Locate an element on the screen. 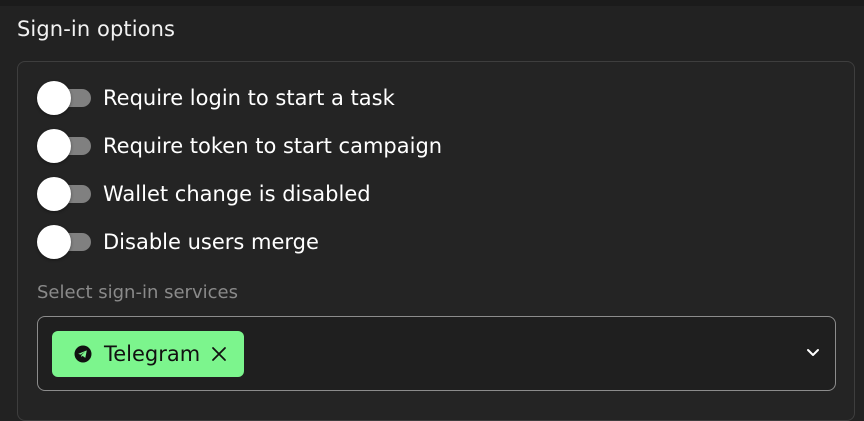 Image resolution: width=864 pixels, height=421 pixels. option-label: Wallet change is disabled is located at coordinates (237, 194).